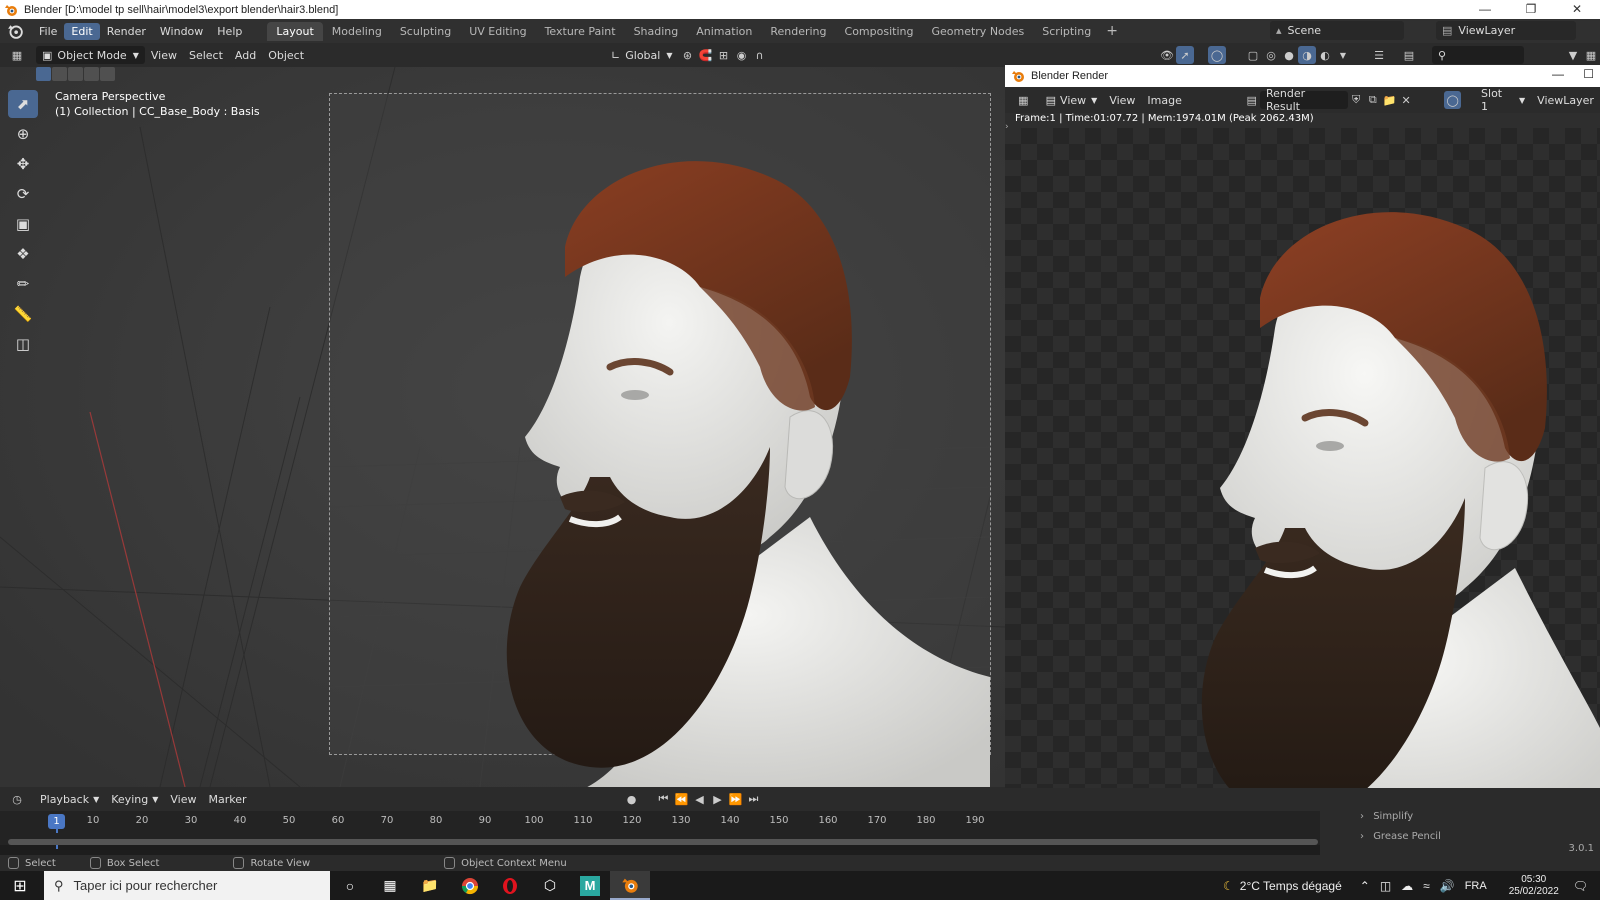 Image resolution: width=1600 pixels, height=900 pixels. What do you see at coordinates (1365, 886) in the screenshot?
I see `tray-chevron-up-icon: ⌃` at bounding box center [1365, 886].